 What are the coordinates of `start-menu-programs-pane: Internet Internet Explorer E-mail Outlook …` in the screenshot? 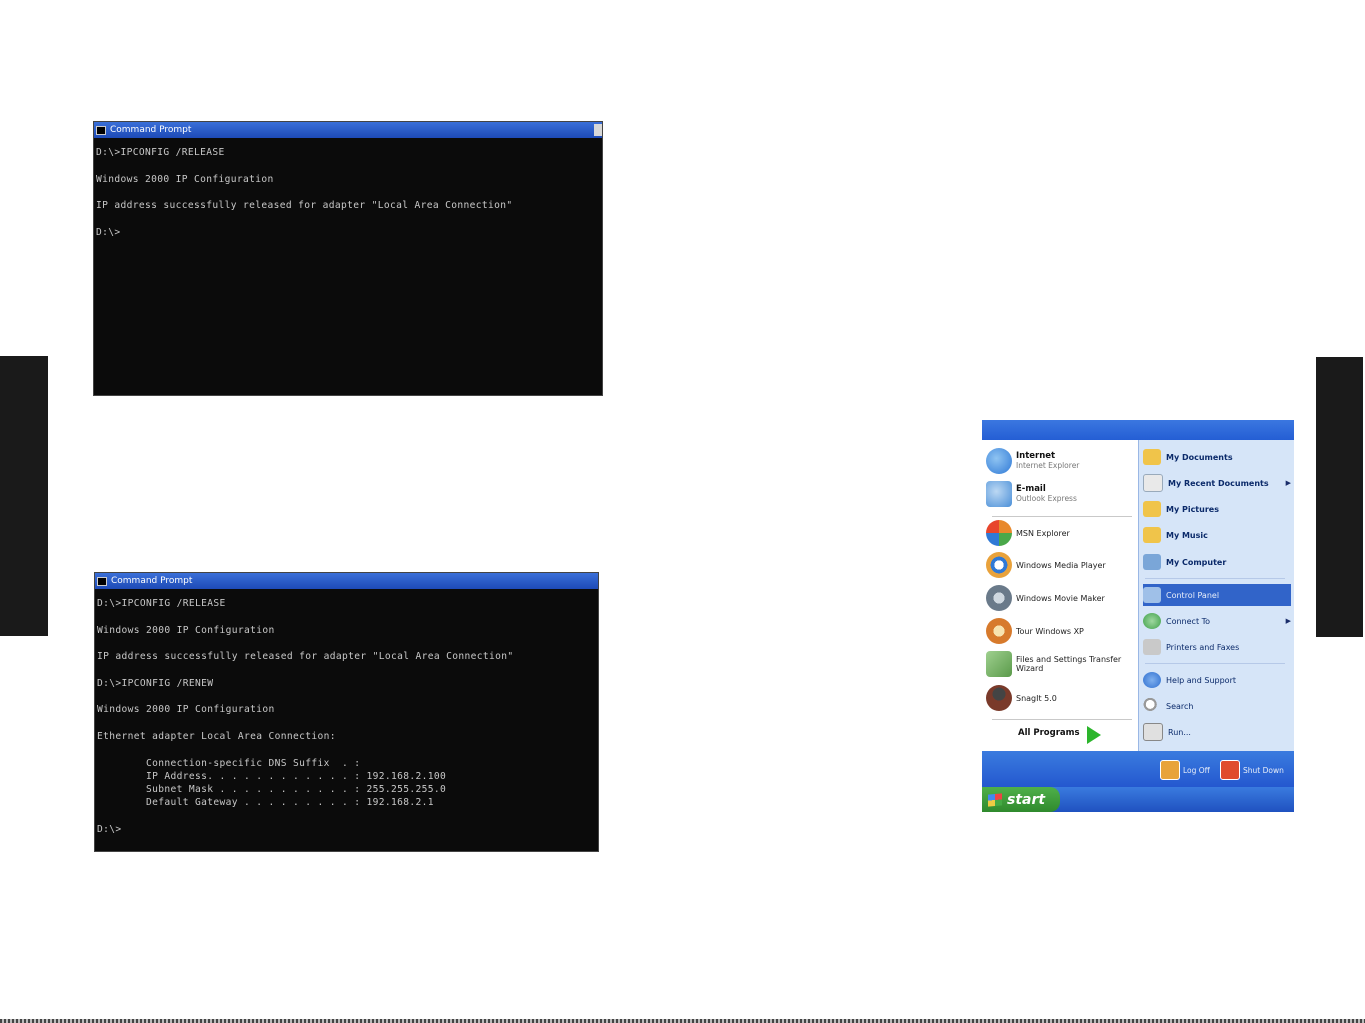 It's located at (1060, 595).